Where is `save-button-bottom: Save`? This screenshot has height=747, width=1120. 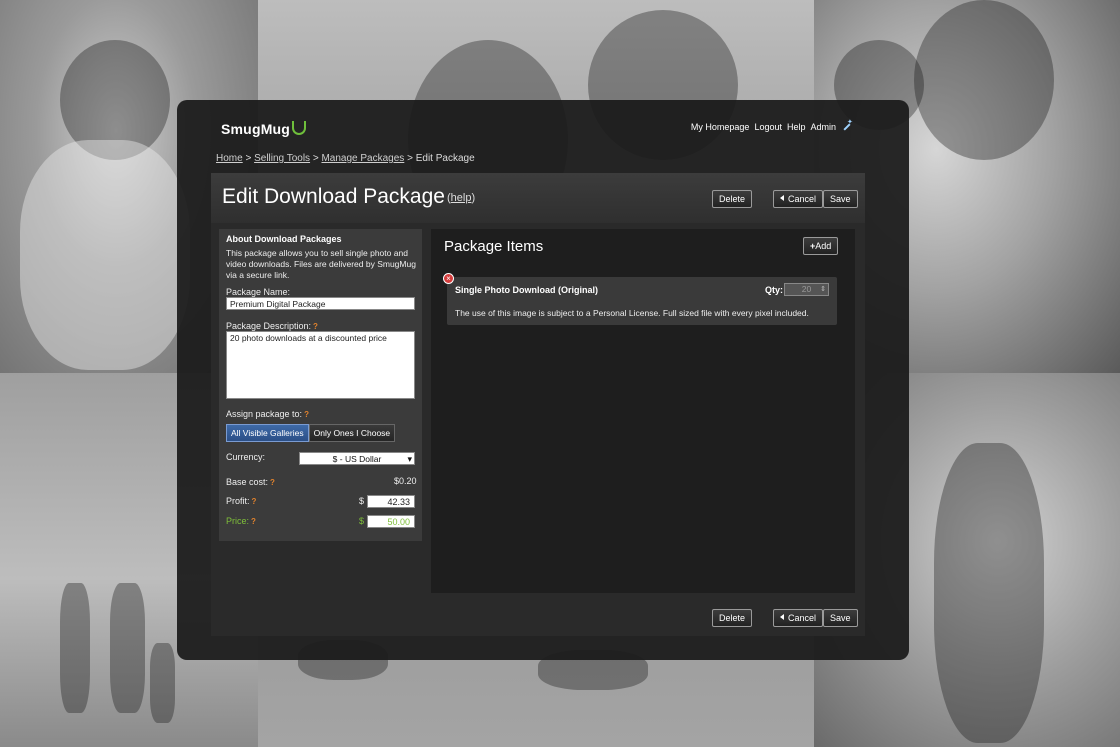 save-button-bottom: Save is located at coordinates (840, 618).